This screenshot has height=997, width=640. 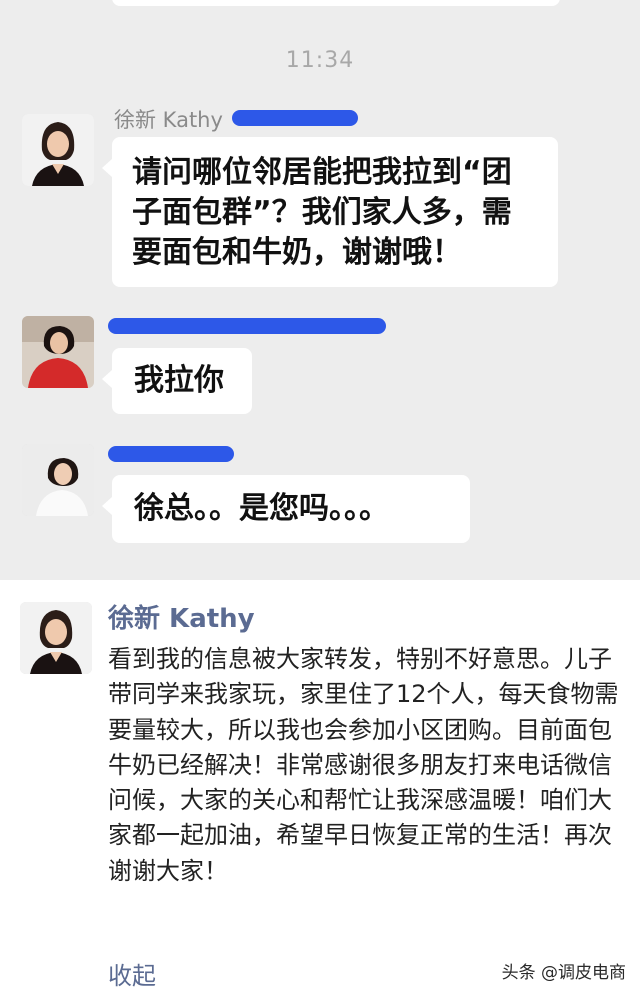 I want to click on watermark: 头条 @调皮电商, so click(x=563, y=973).